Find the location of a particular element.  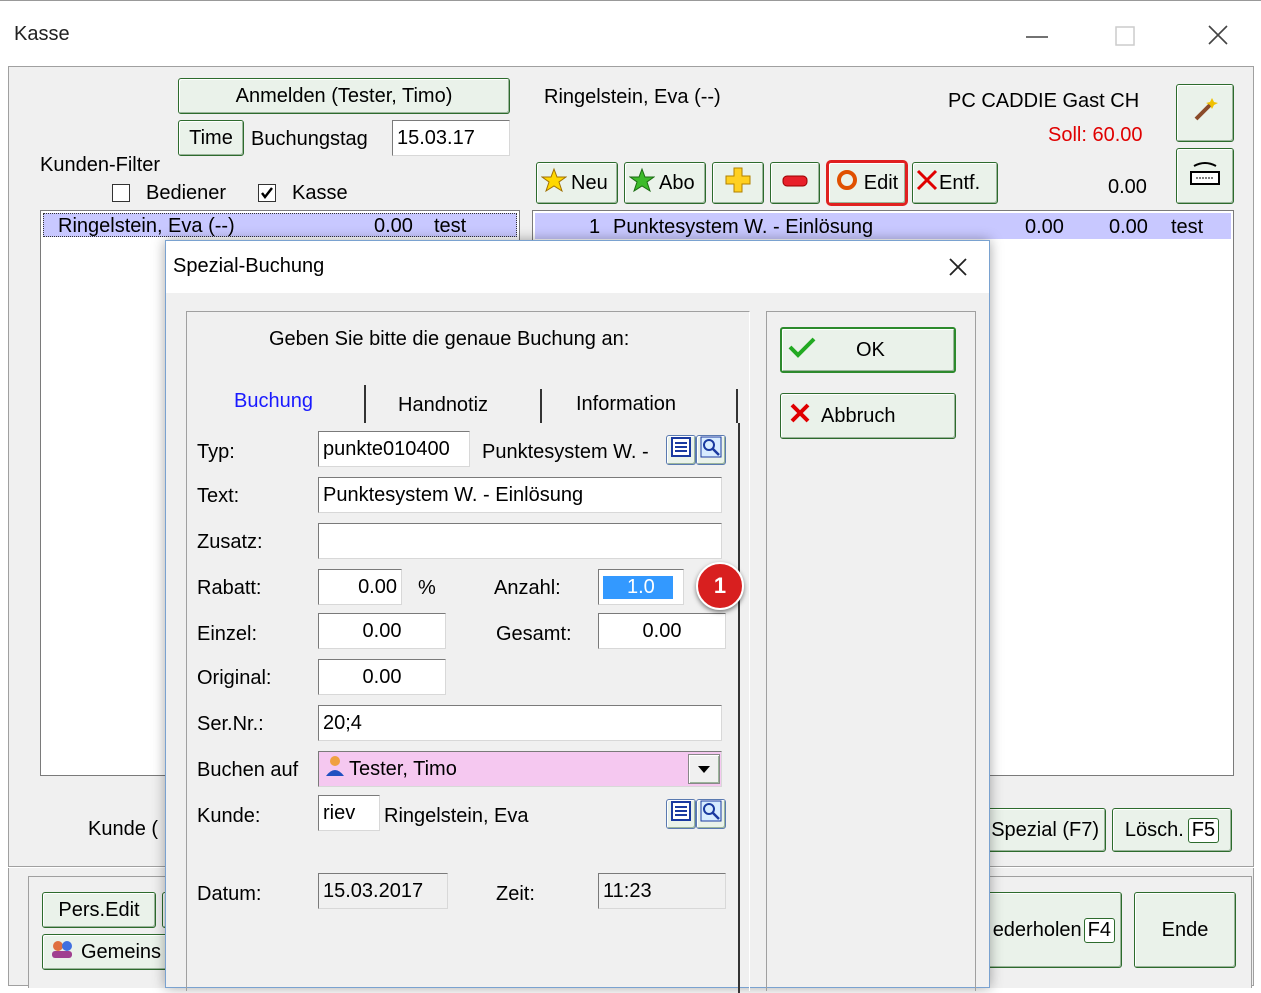

kunde-list-button is located at coordinates (681, 814).